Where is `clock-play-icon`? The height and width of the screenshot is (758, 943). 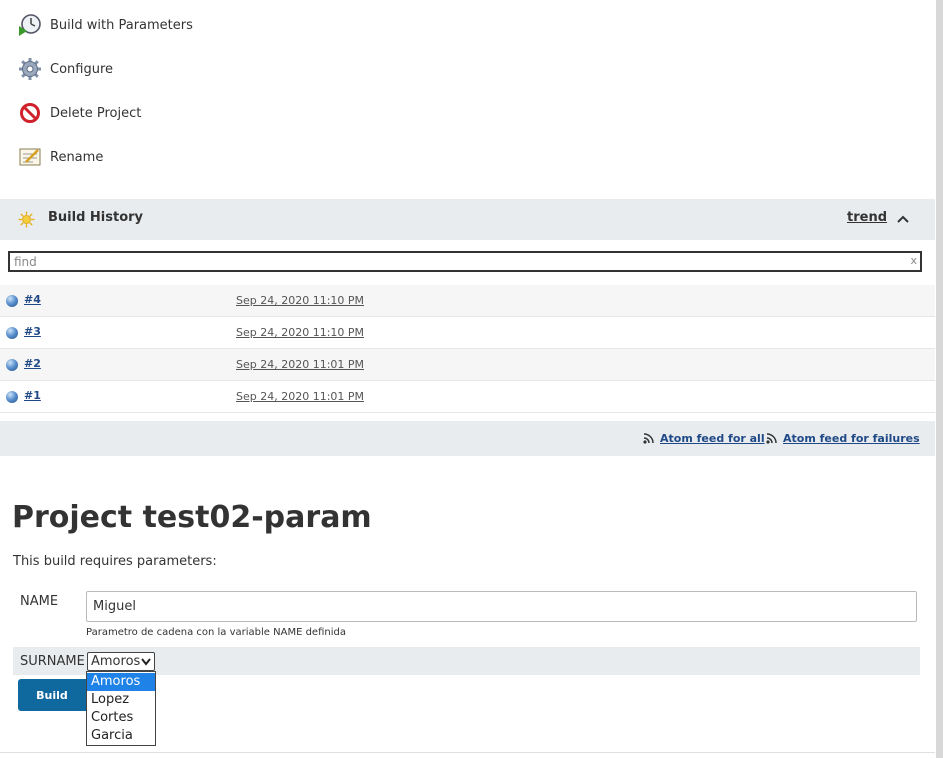 clock-play-icon is located at coordinates (30, 25).